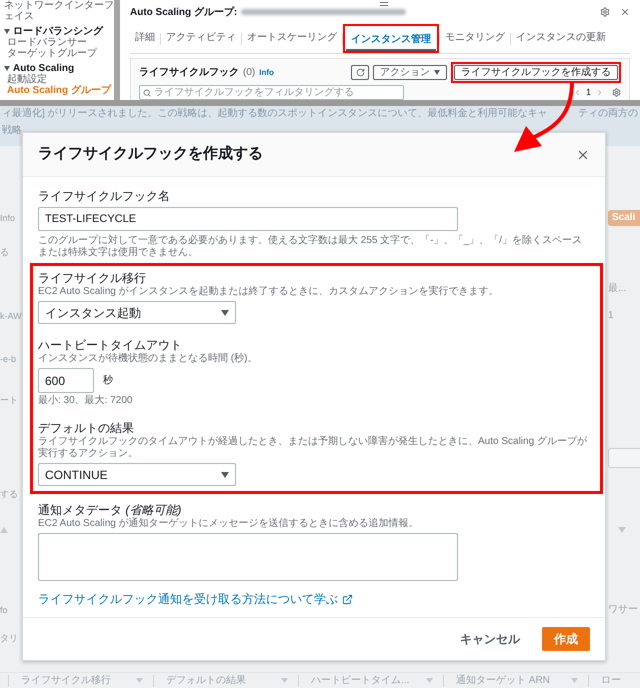 This screenshot has width=640, height=688. What do you see at coordinates (86, 401) in the screenshot?
I see `constraint-text: 最小: 30、最大: 7200` at bounding box center [86, 401].